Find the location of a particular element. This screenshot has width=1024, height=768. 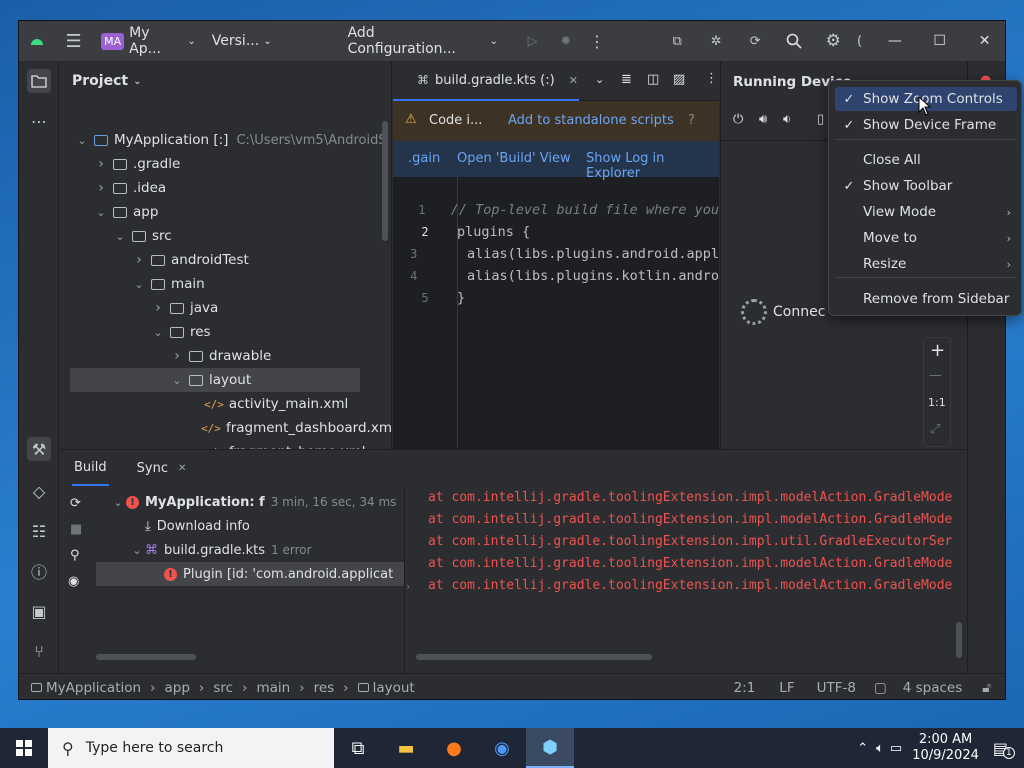

rerun-icon: ⟳ is located at coordinates (75, 503).